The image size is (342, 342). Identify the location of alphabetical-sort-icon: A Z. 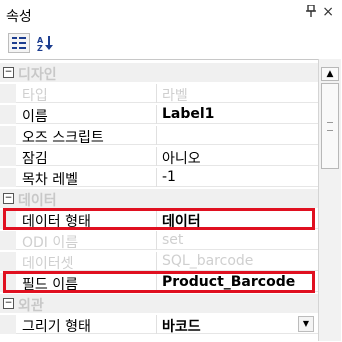
(45, 44).